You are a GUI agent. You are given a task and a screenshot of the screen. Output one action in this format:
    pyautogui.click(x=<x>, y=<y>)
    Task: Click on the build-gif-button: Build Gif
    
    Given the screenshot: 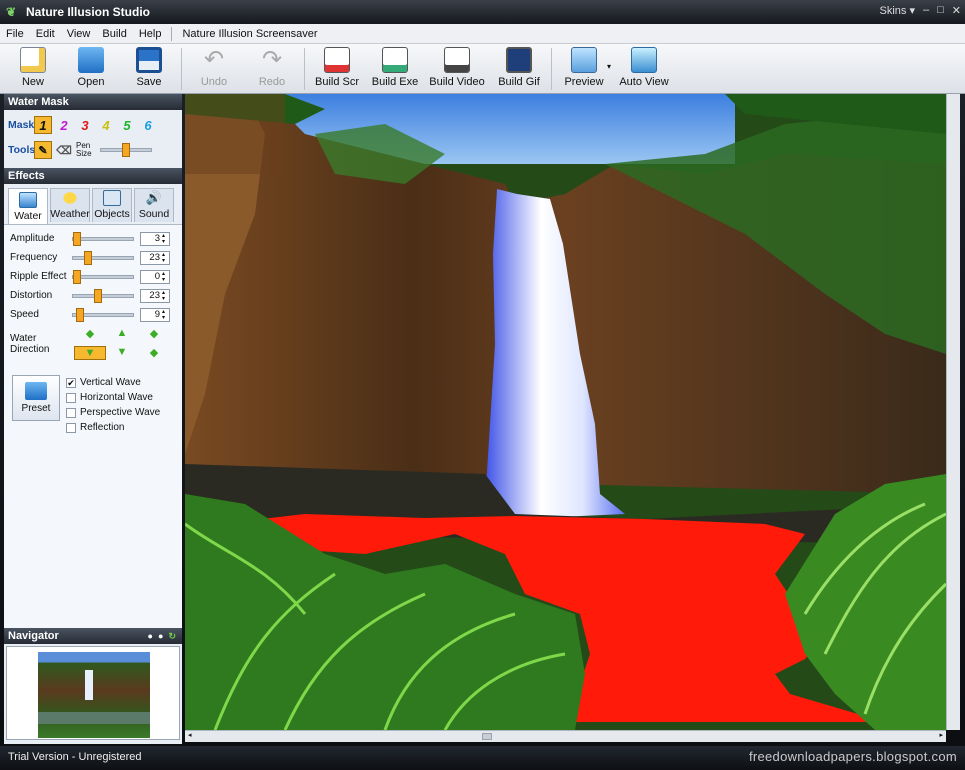 What is the action you would take?
    pyautogui.click(x=519, y=68)
    